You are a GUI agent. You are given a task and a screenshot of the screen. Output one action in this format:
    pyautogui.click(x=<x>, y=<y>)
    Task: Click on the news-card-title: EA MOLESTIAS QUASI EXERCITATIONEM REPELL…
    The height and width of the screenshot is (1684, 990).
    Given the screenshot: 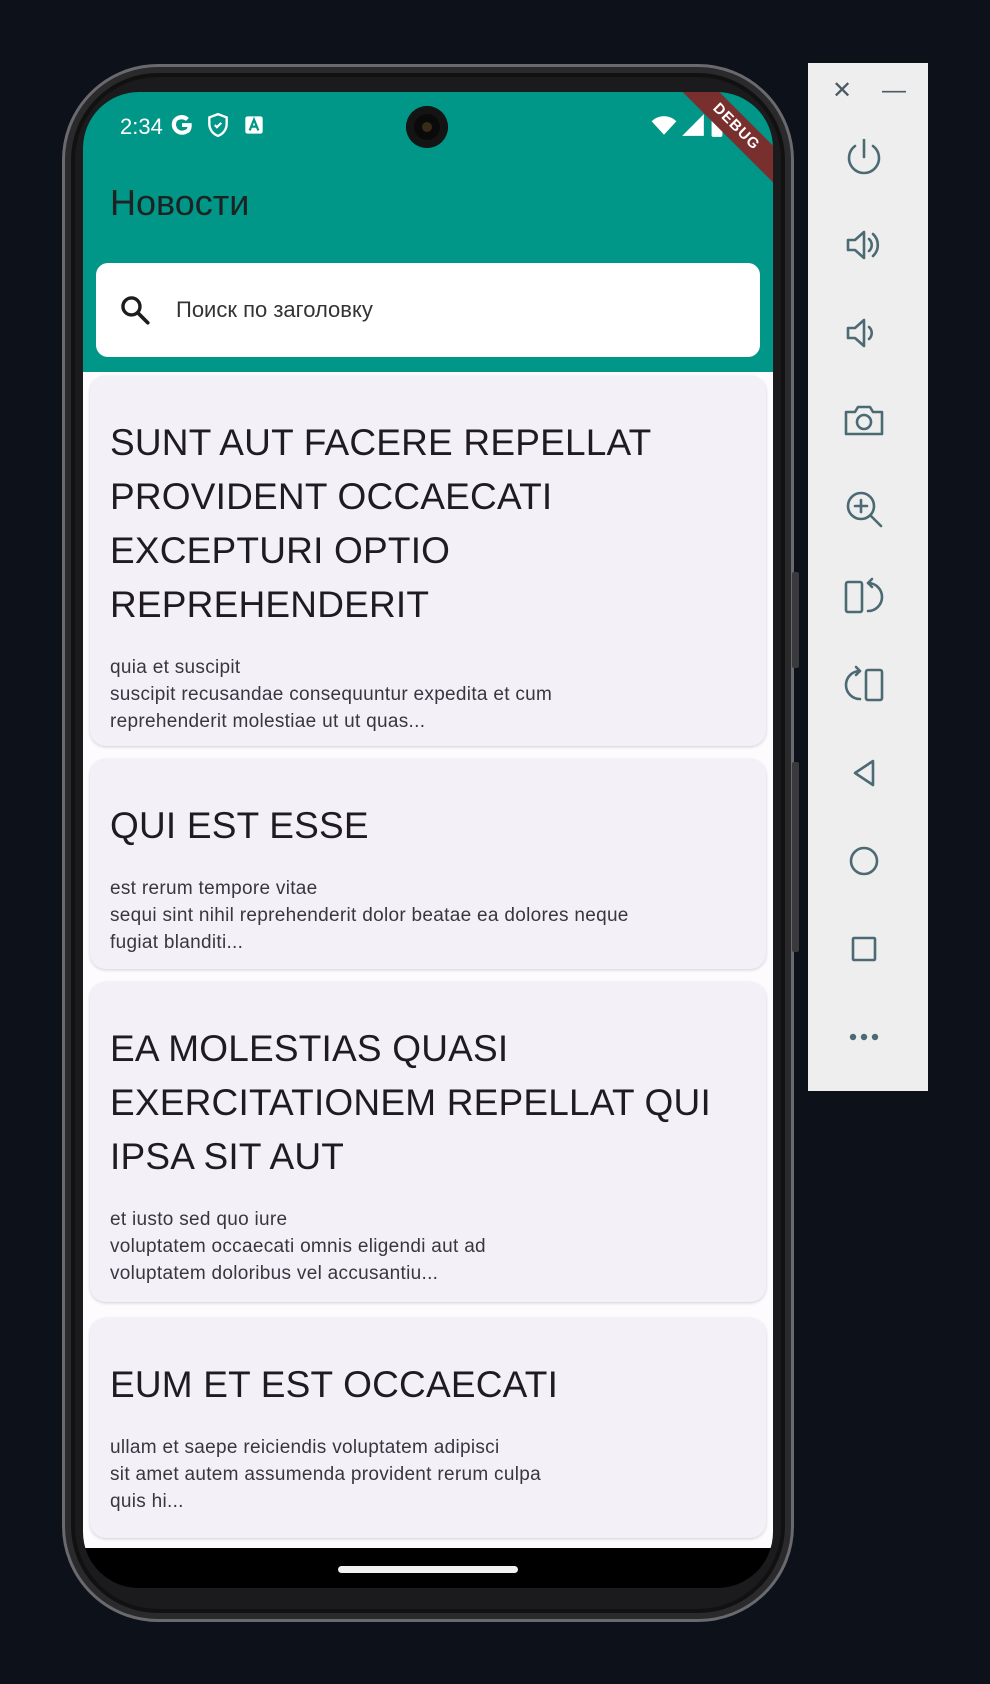 What is the action you would take?
    pyautogui.click(x=410, y=1102)
    